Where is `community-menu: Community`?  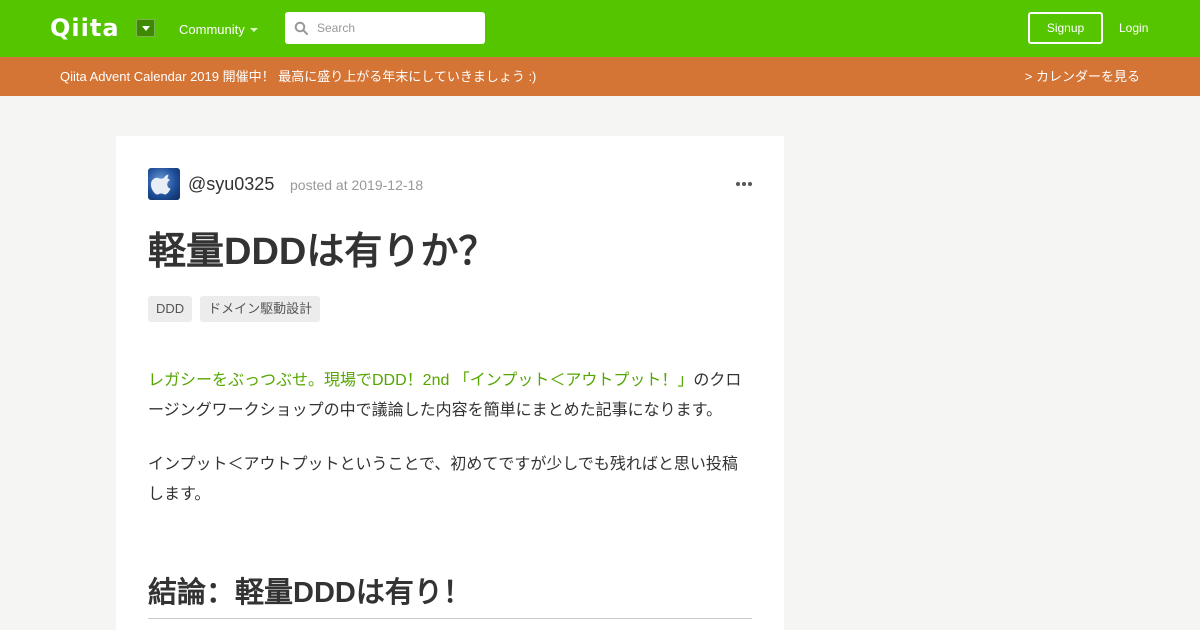 community-menu: Community is located at coordinates (212, 30).